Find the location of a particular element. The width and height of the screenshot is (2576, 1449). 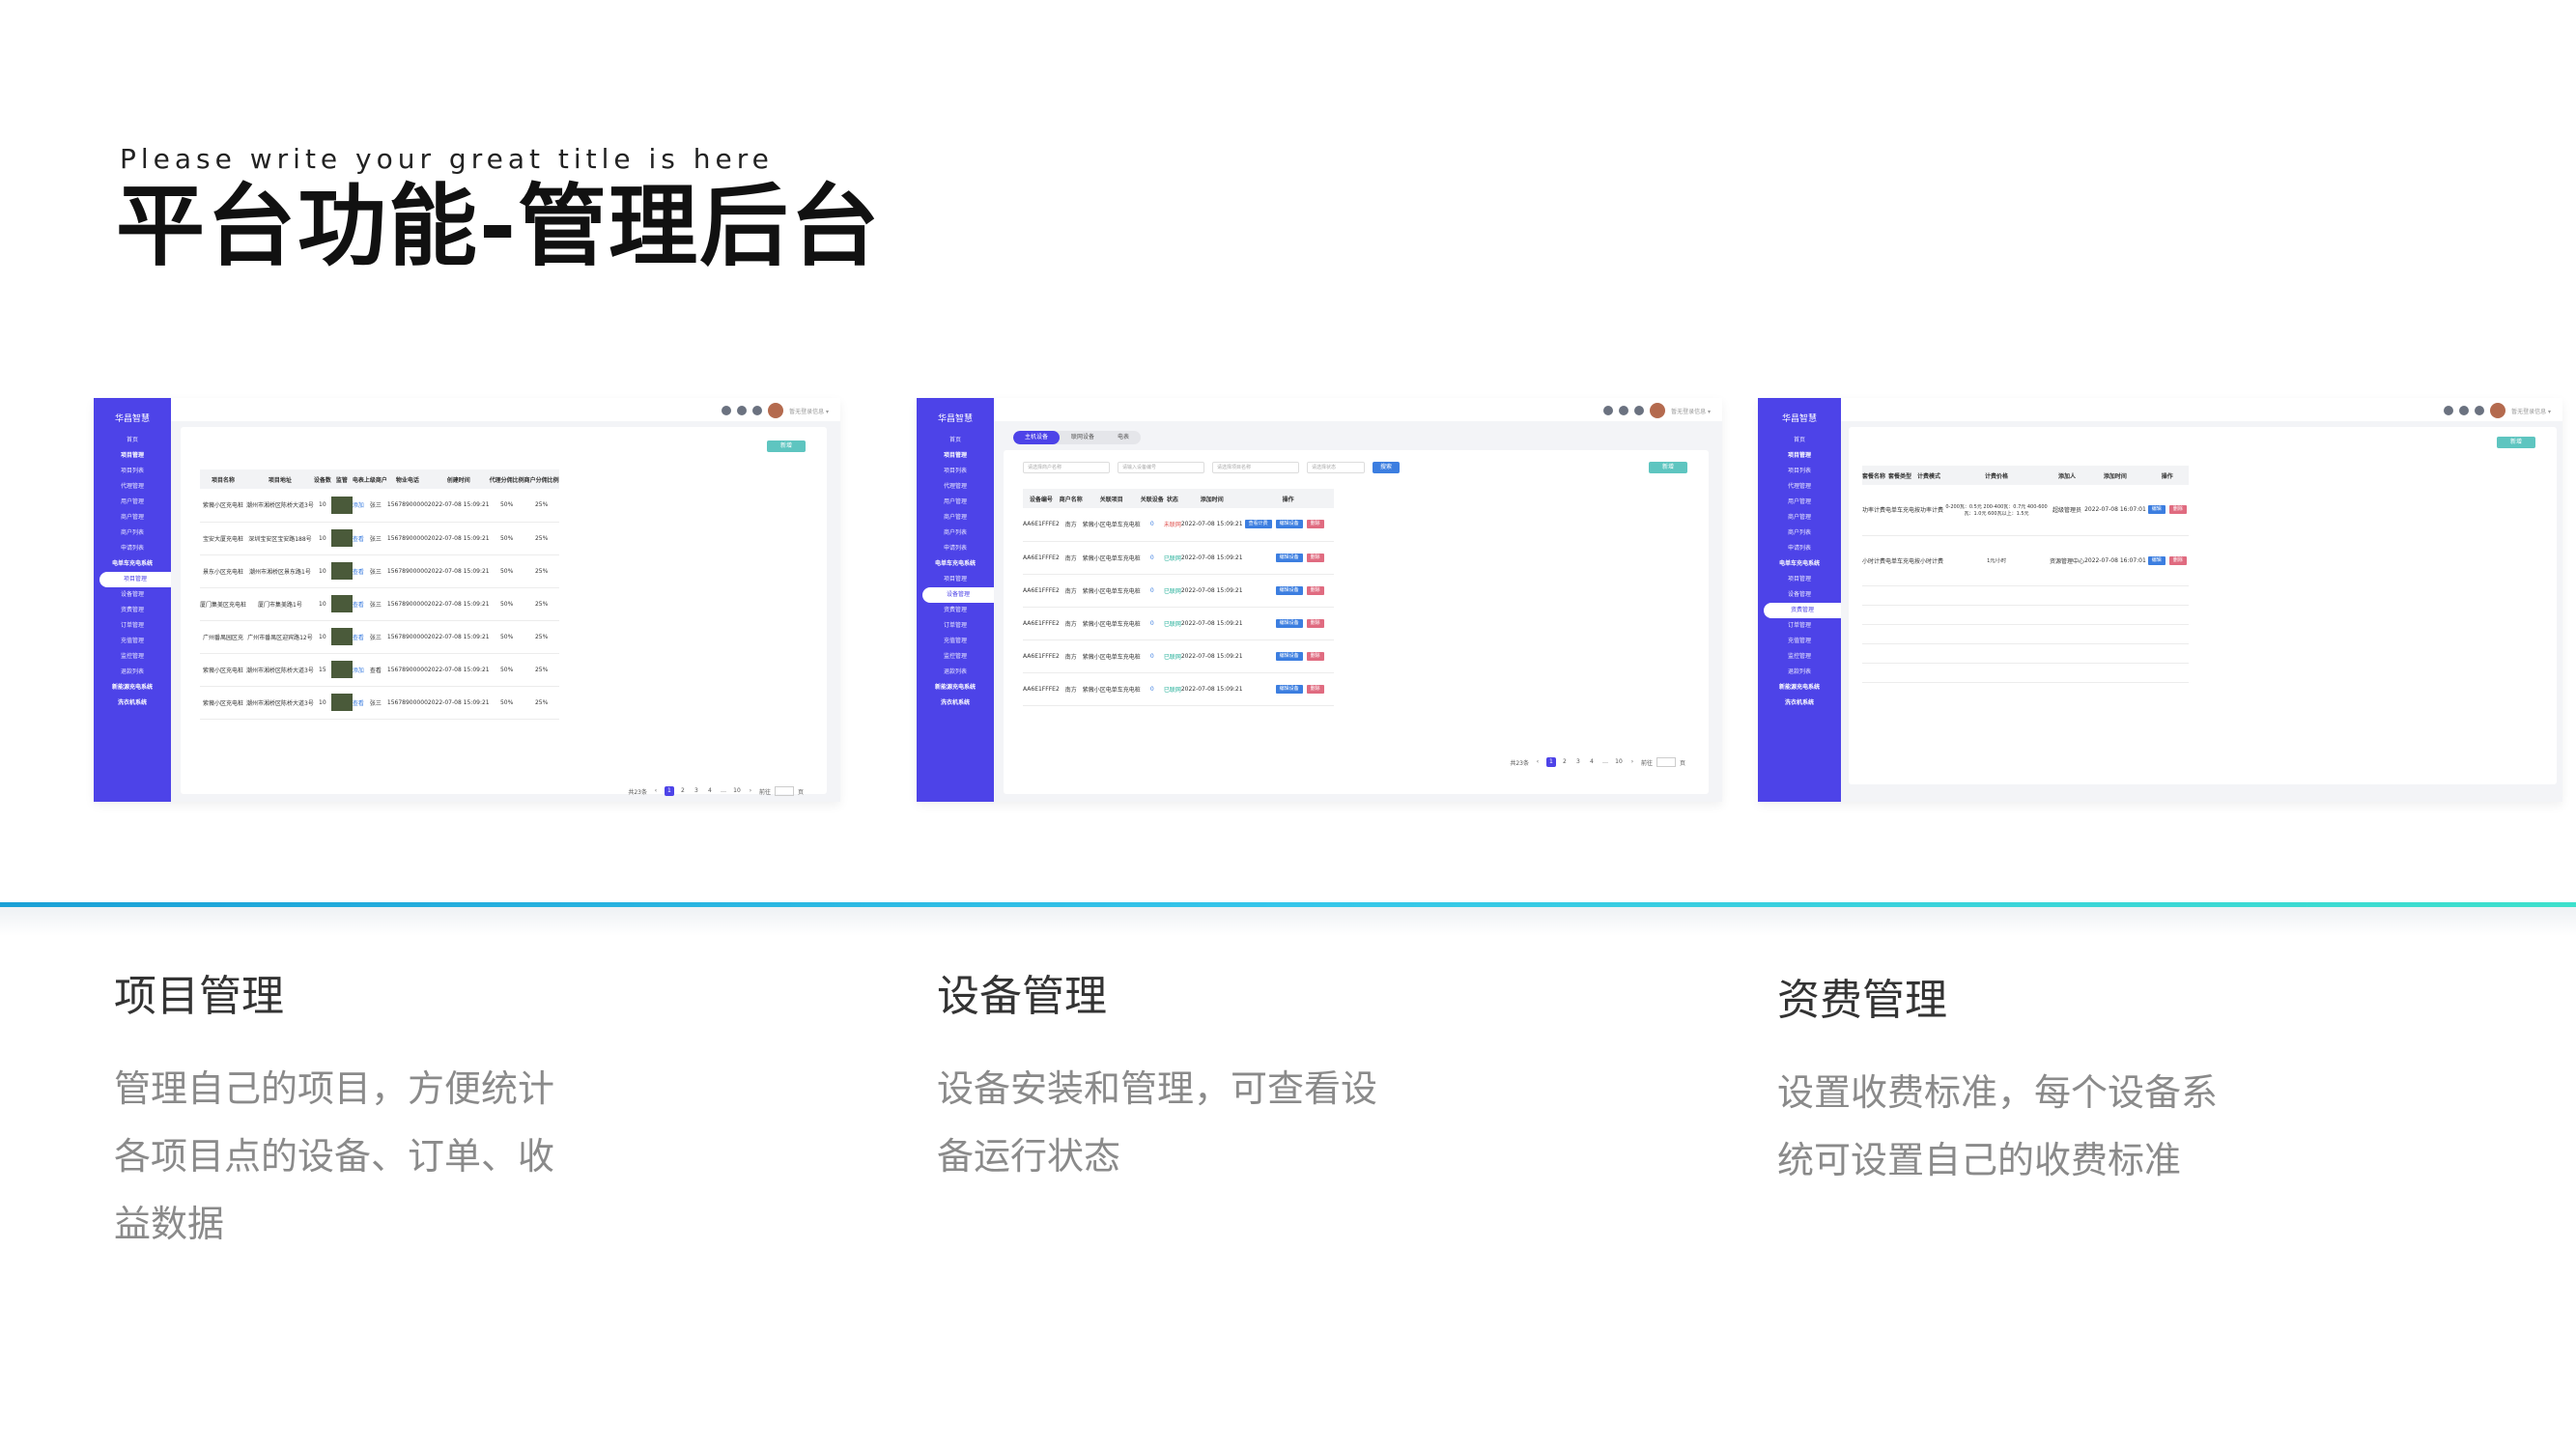

device-no-input: 请输入设备编号 is located at coordinates (1161, 467).